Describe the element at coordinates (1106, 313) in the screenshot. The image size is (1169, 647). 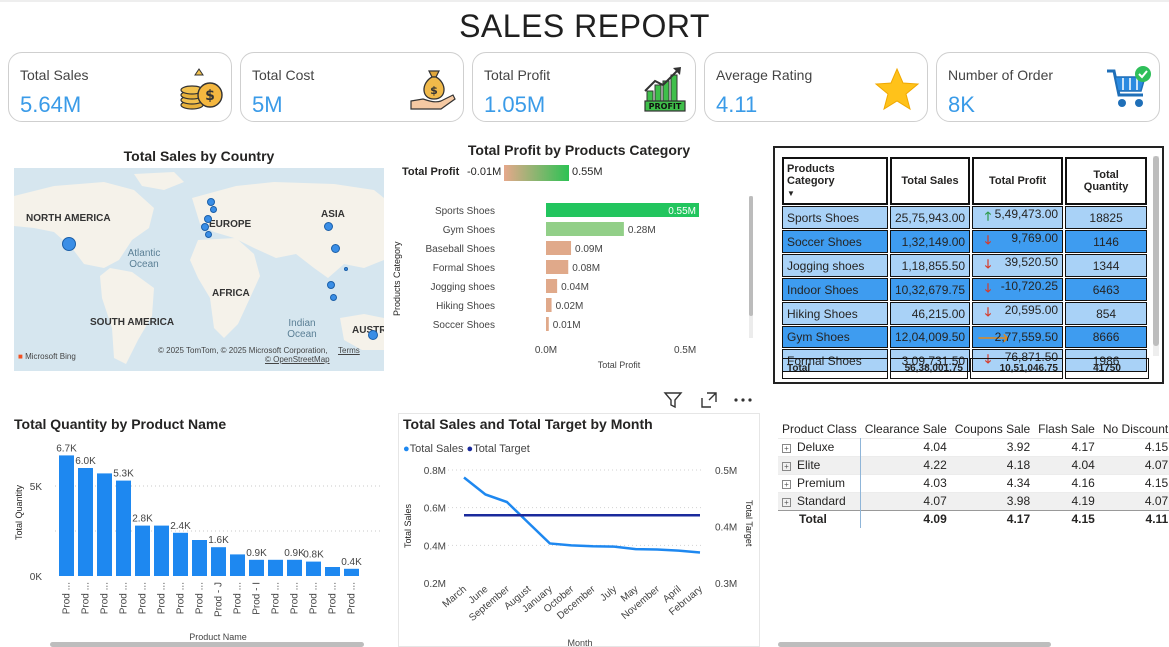
I see `cell-quantity: 854` at that location.